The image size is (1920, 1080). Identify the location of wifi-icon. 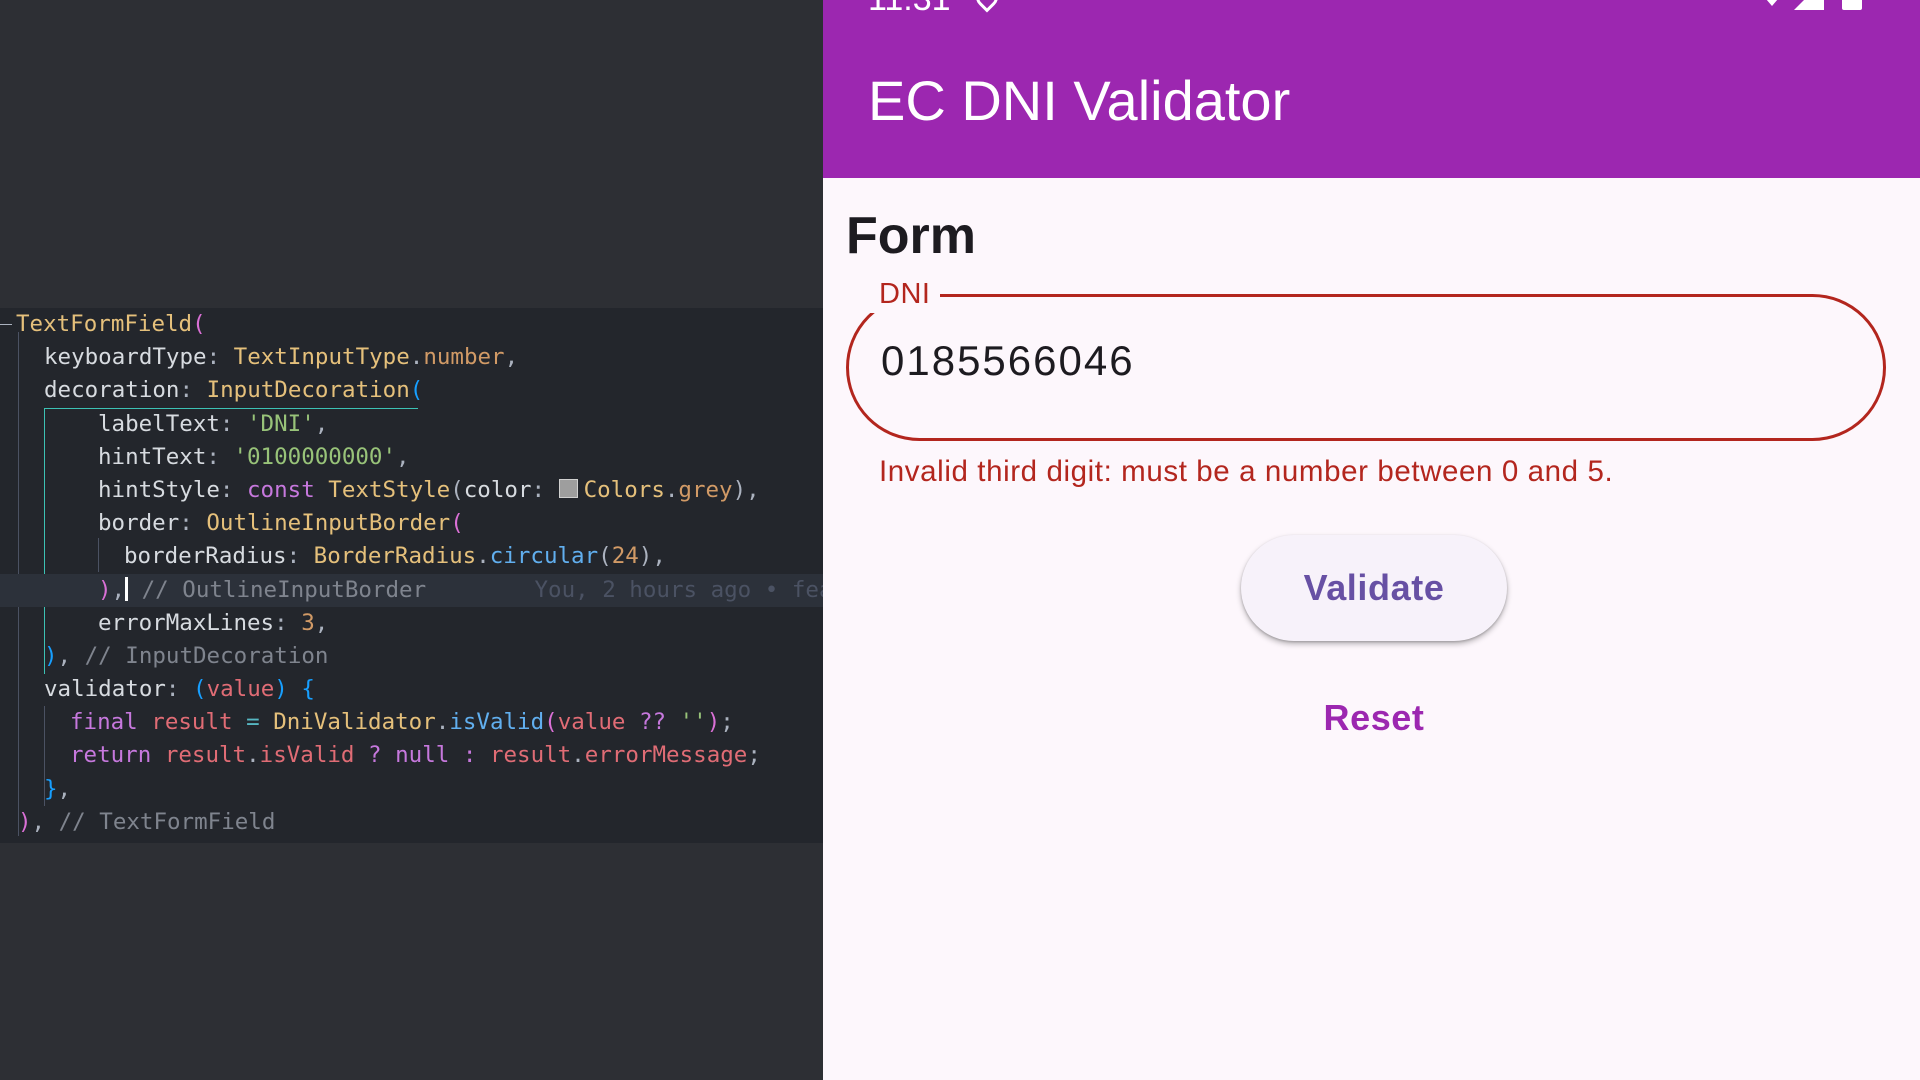
(1772, 3).